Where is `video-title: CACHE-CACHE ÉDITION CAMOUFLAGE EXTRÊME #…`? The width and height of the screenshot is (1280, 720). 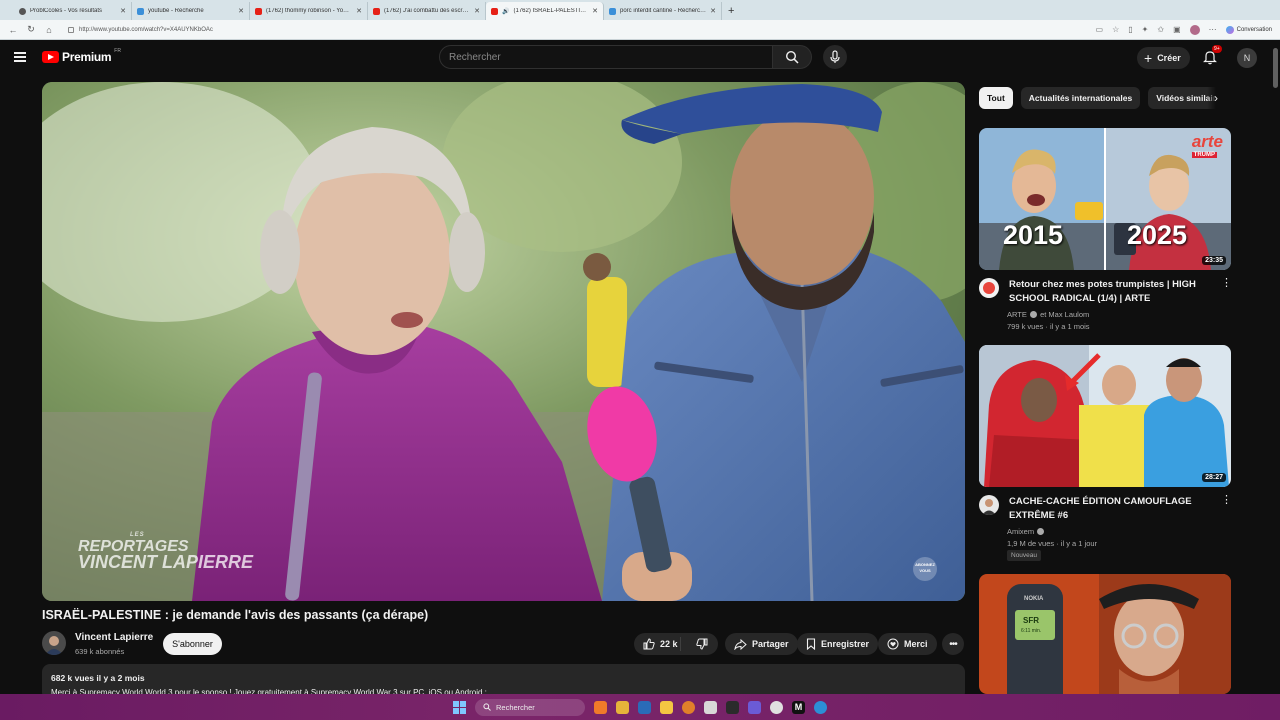 video-title: CACHE-CACHE ÉDITION CAMOUFLAGE EXTRÊME #… is located at coordinates (1109, 509).